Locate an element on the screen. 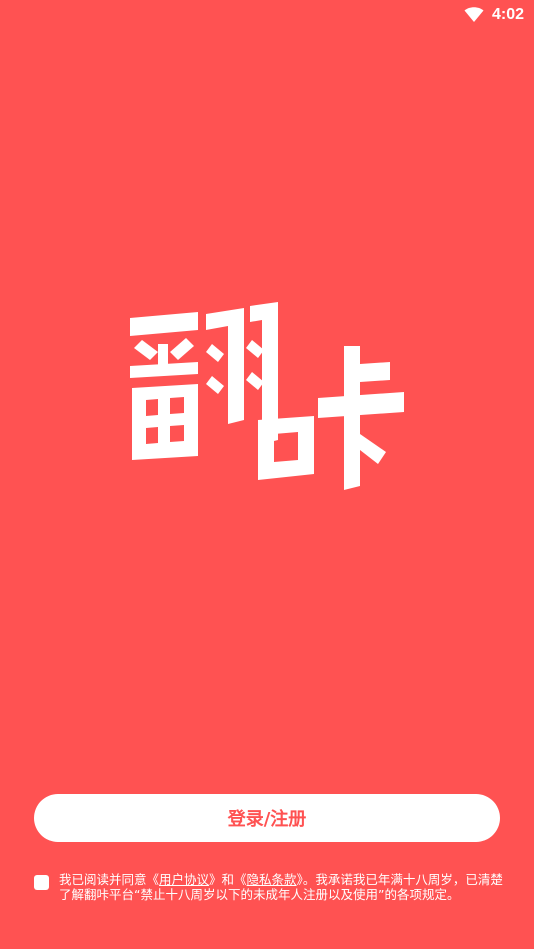  user-agreement-link: 用户协议 is located at coordinates (184, 879).